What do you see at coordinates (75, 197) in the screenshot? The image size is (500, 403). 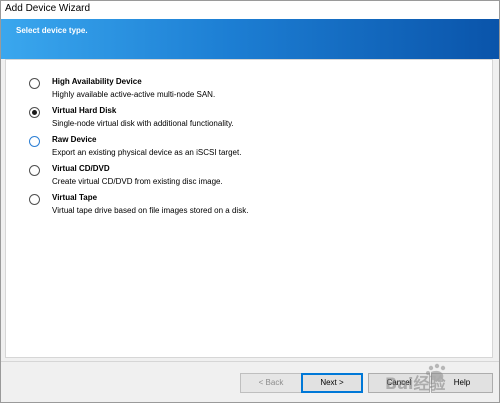 I see `option-title: Virtual Tape` at bounding box center [75, 197].